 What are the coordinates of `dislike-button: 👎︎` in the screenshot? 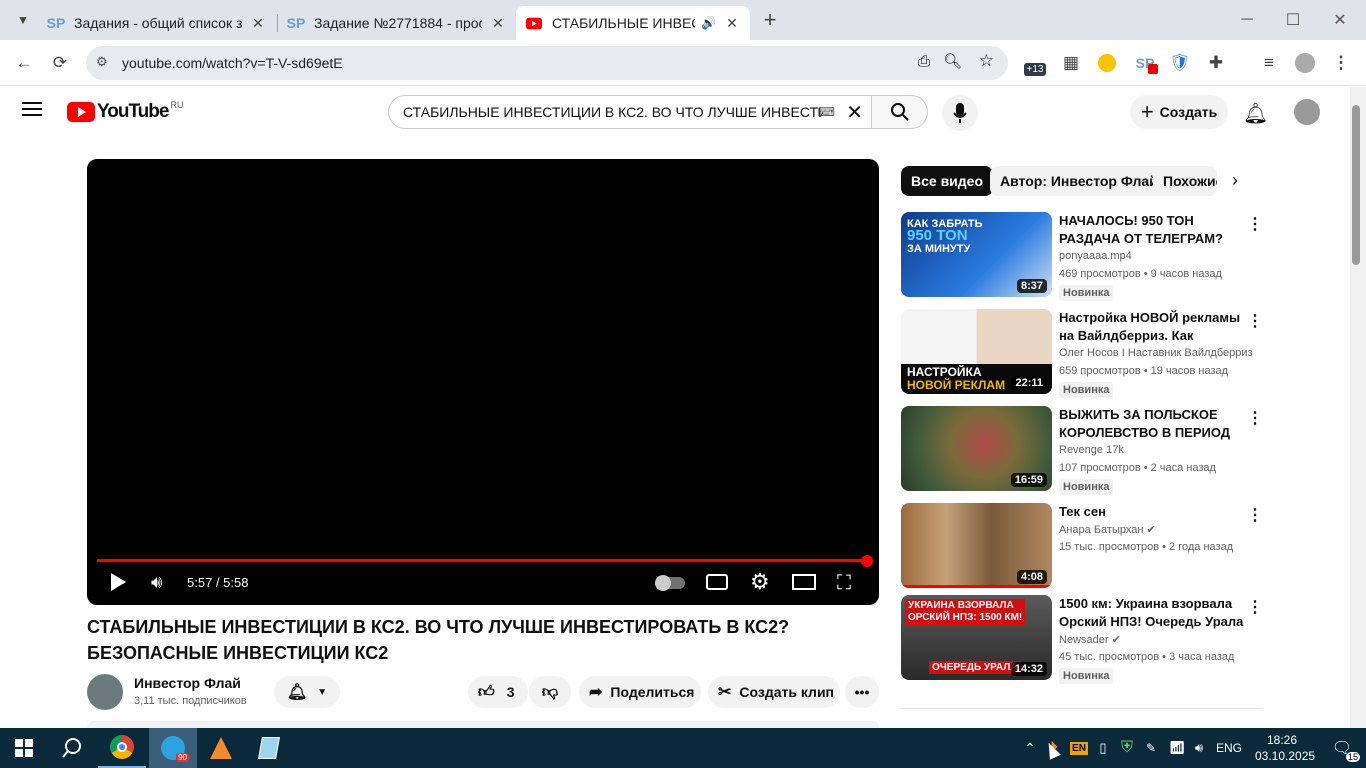 It's located at (550, 692).